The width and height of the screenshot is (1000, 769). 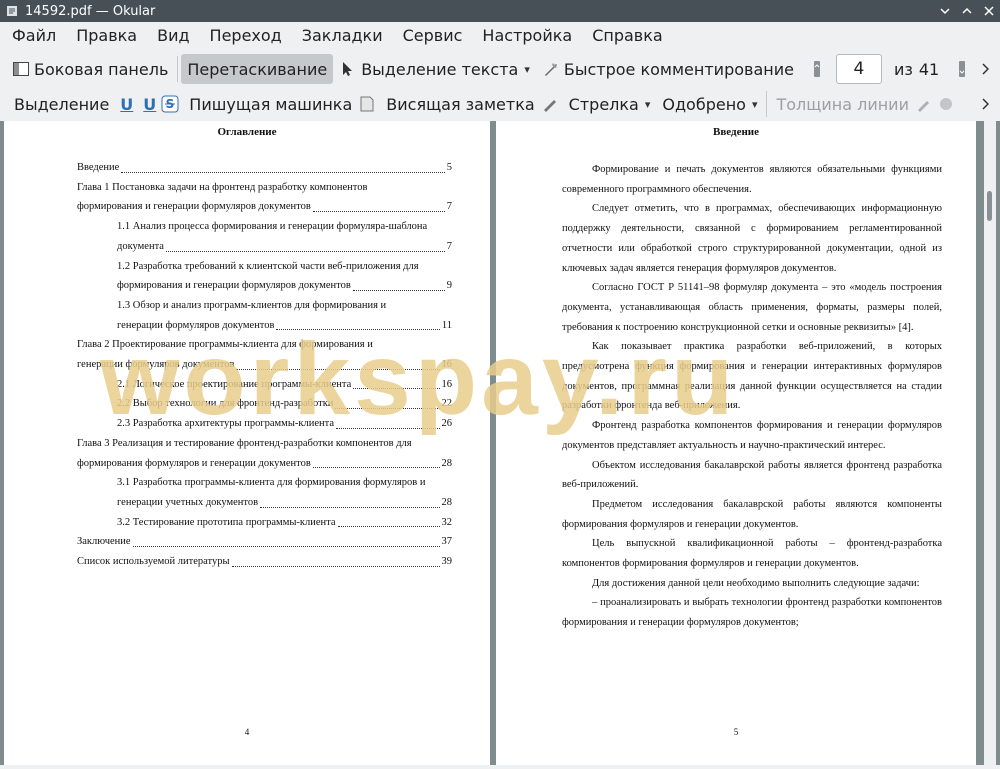 What do you see at coordinates (348, 69) in the screenshot?
I see `cursor-arrow-icon` at bounding box center [348, 69].